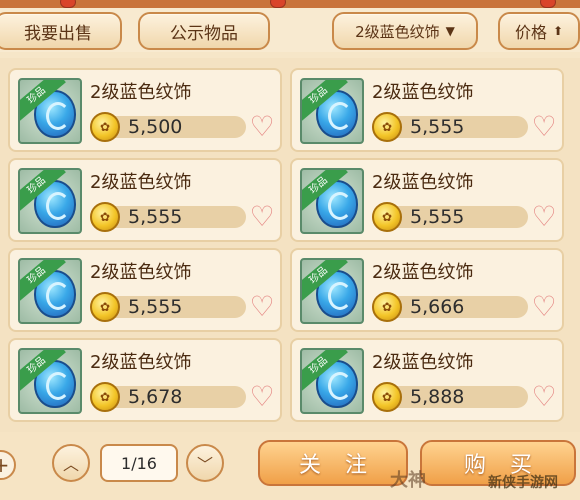 This screenshot has height=500, width=580. I want to click on top-frame, so click(290, 4).